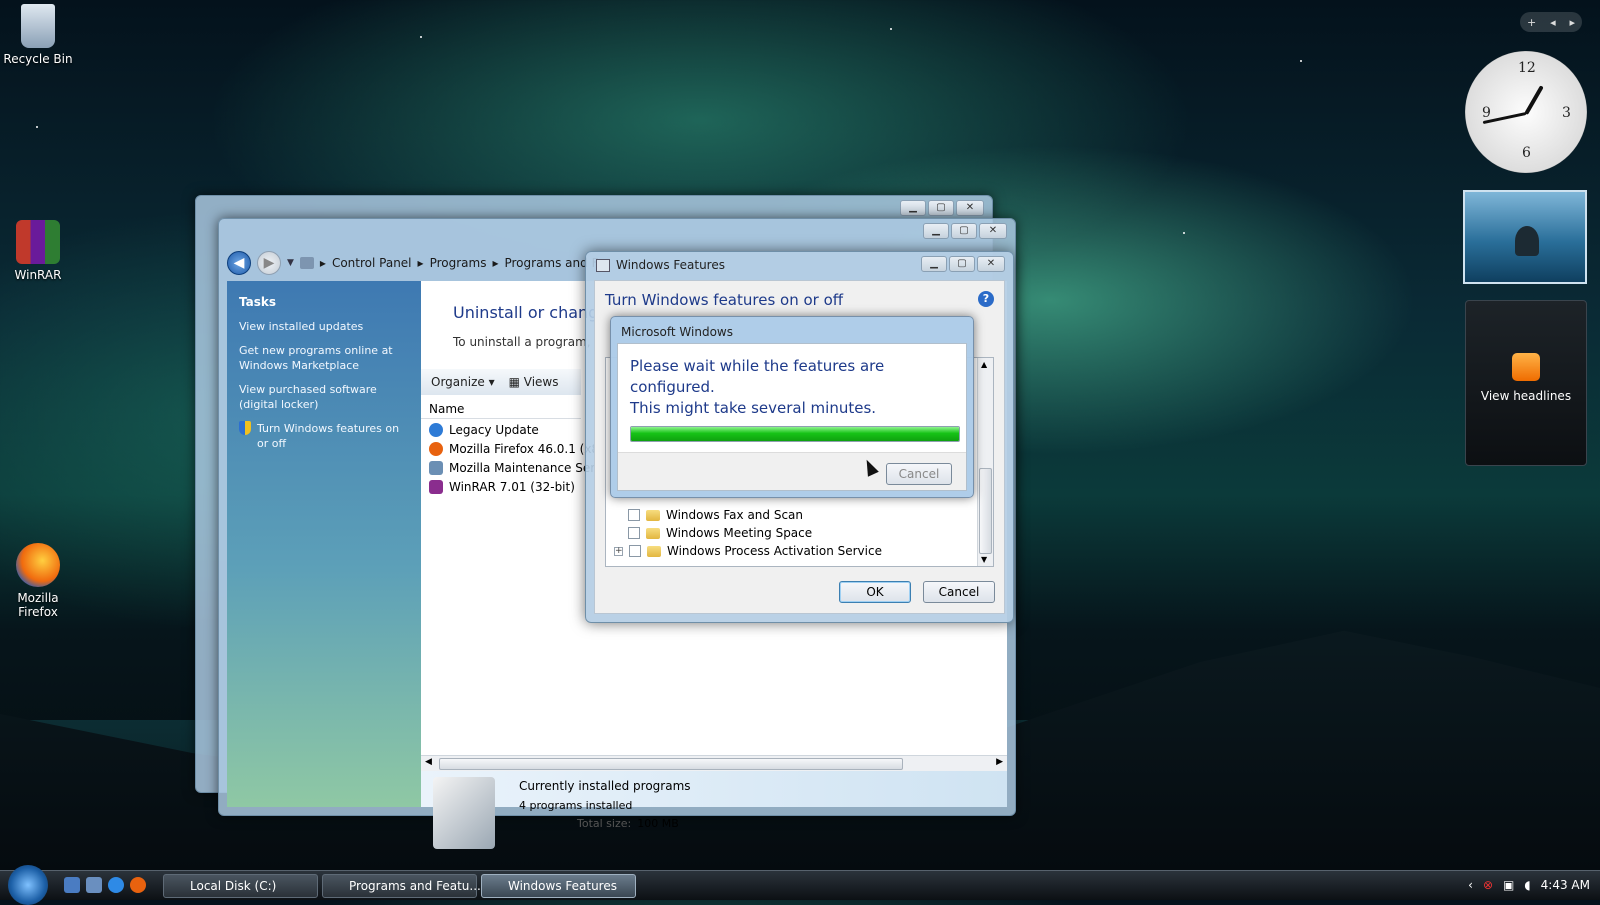 This screenshot has width=1600, height=905. What do you see at coordinates (233, 886) in the screenshot?
I see `taskbar-item-label: Local Disk (C:)` at bounding box center [233, 886].